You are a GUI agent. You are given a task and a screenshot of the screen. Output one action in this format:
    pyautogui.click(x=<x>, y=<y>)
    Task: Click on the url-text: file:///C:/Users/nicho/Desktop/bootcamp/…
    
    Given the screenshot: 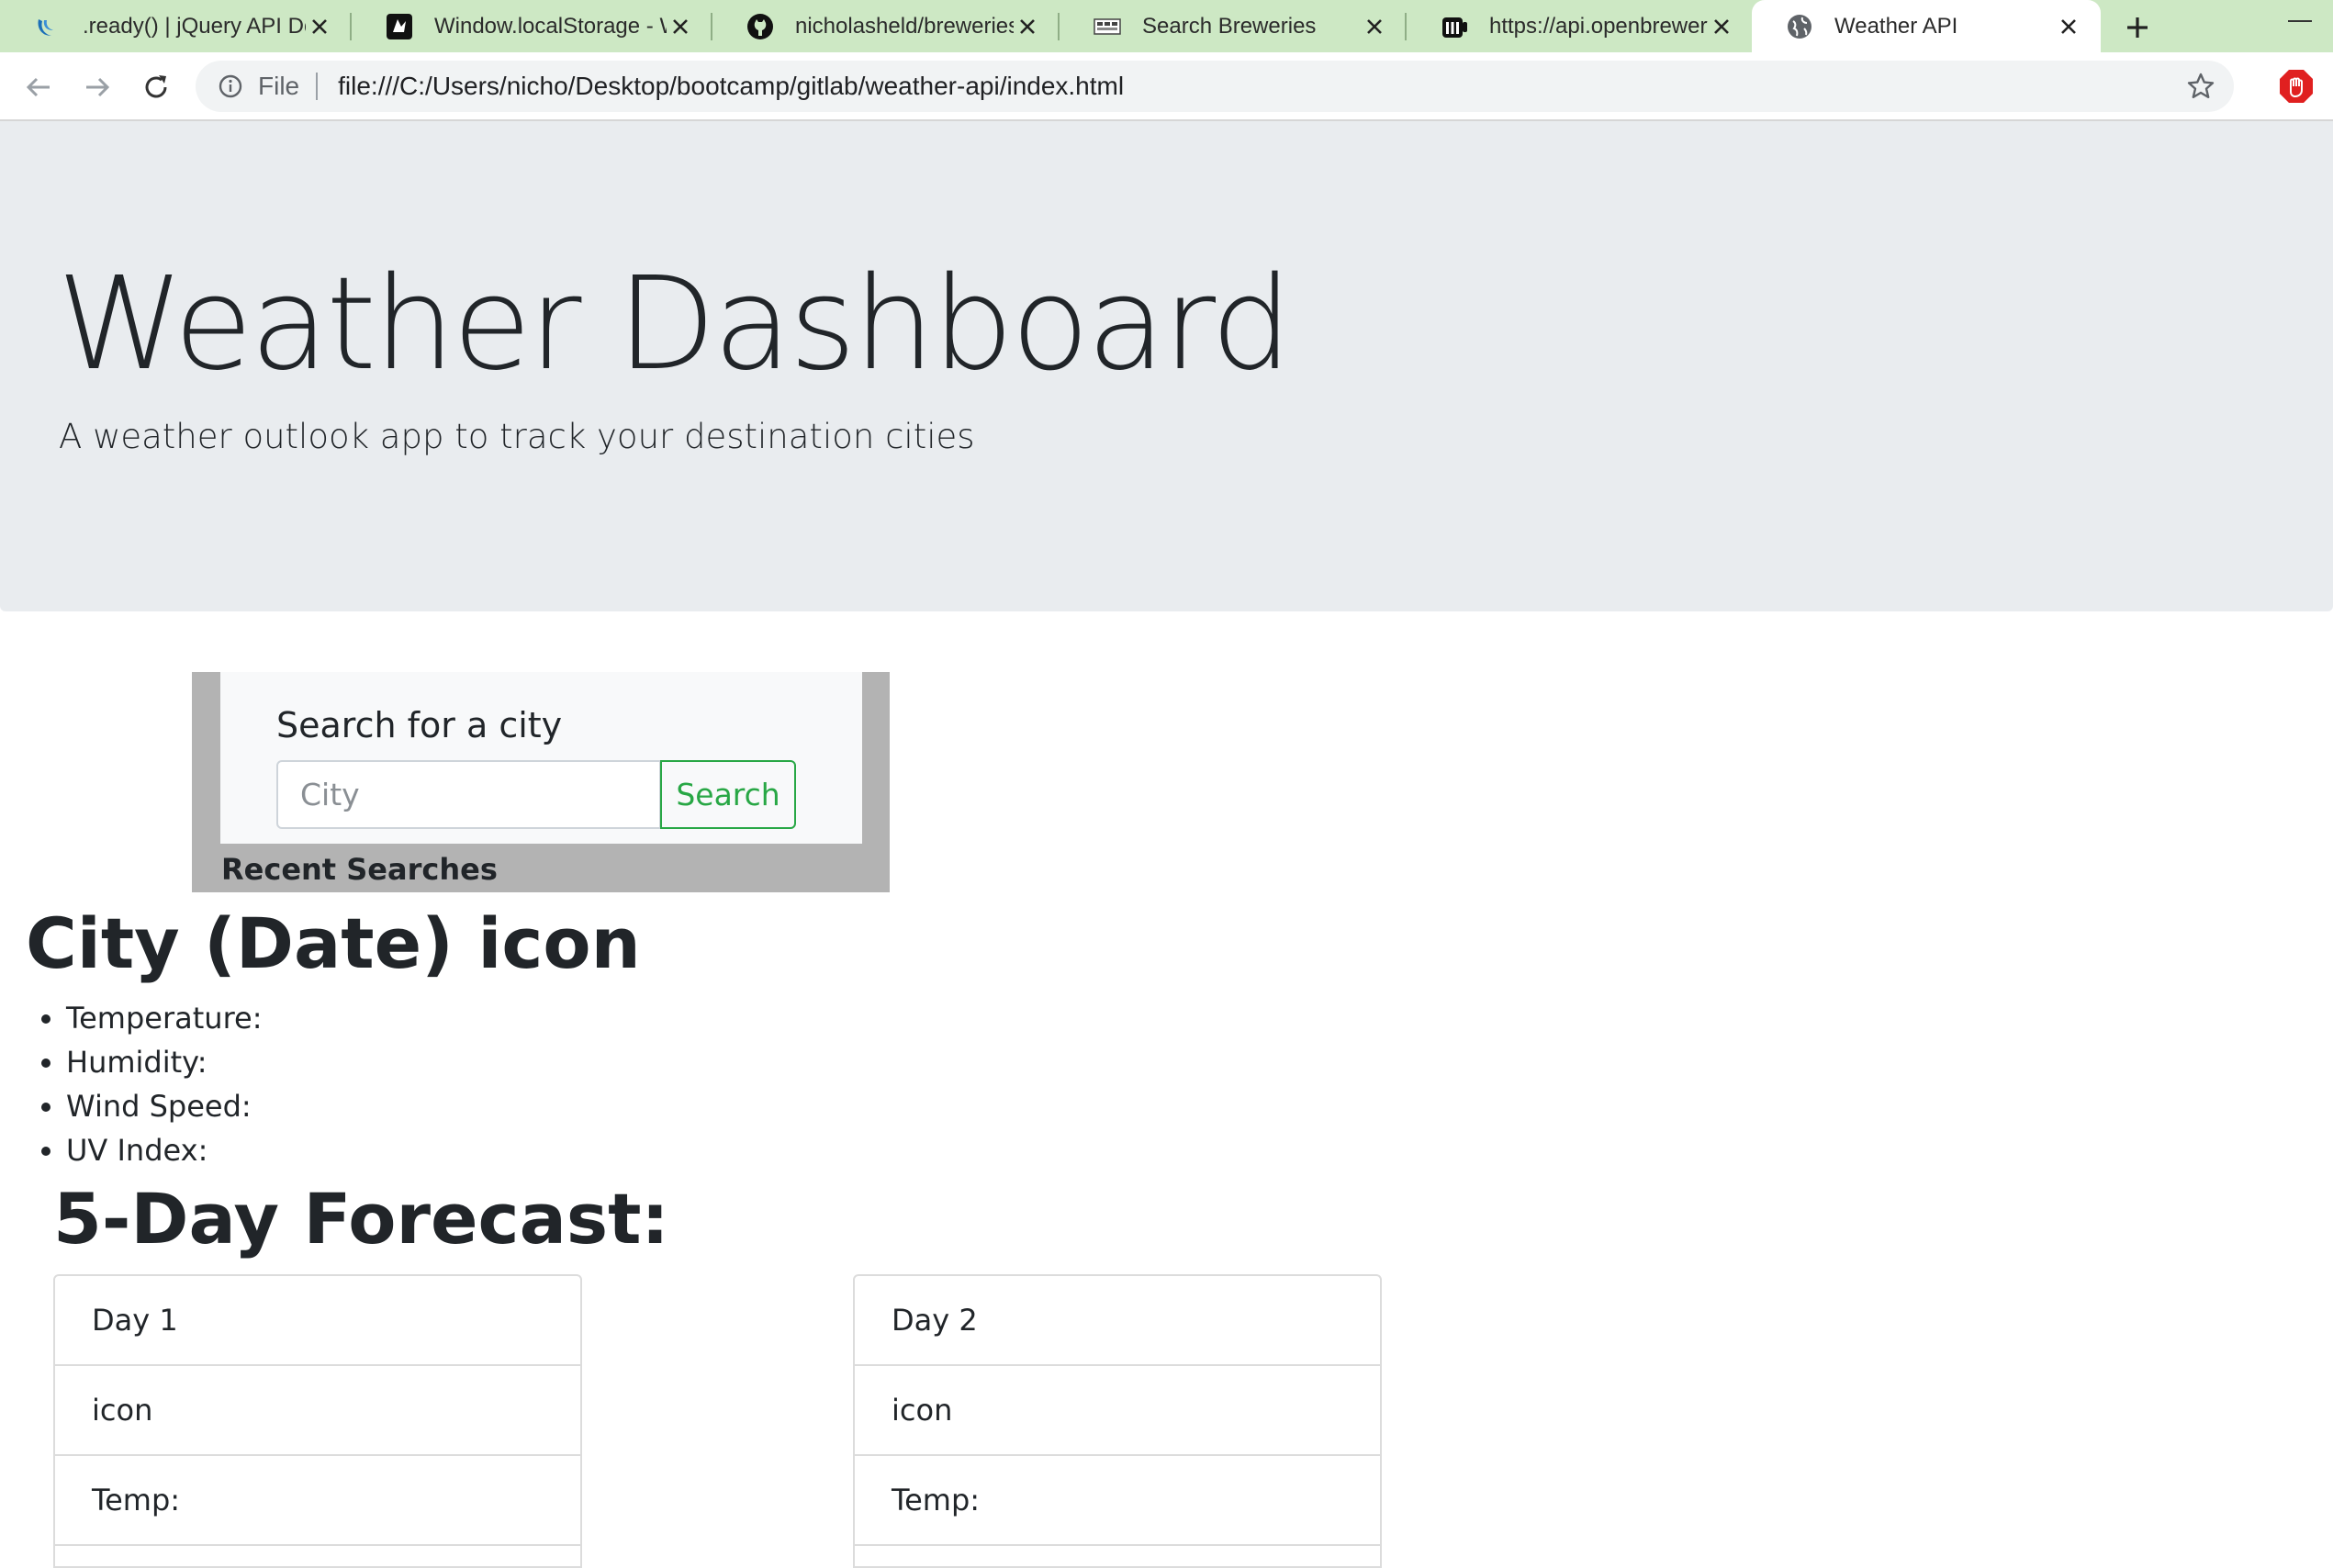 What is the action you would take?
    pyautogui.click(x=731, y=86)
    